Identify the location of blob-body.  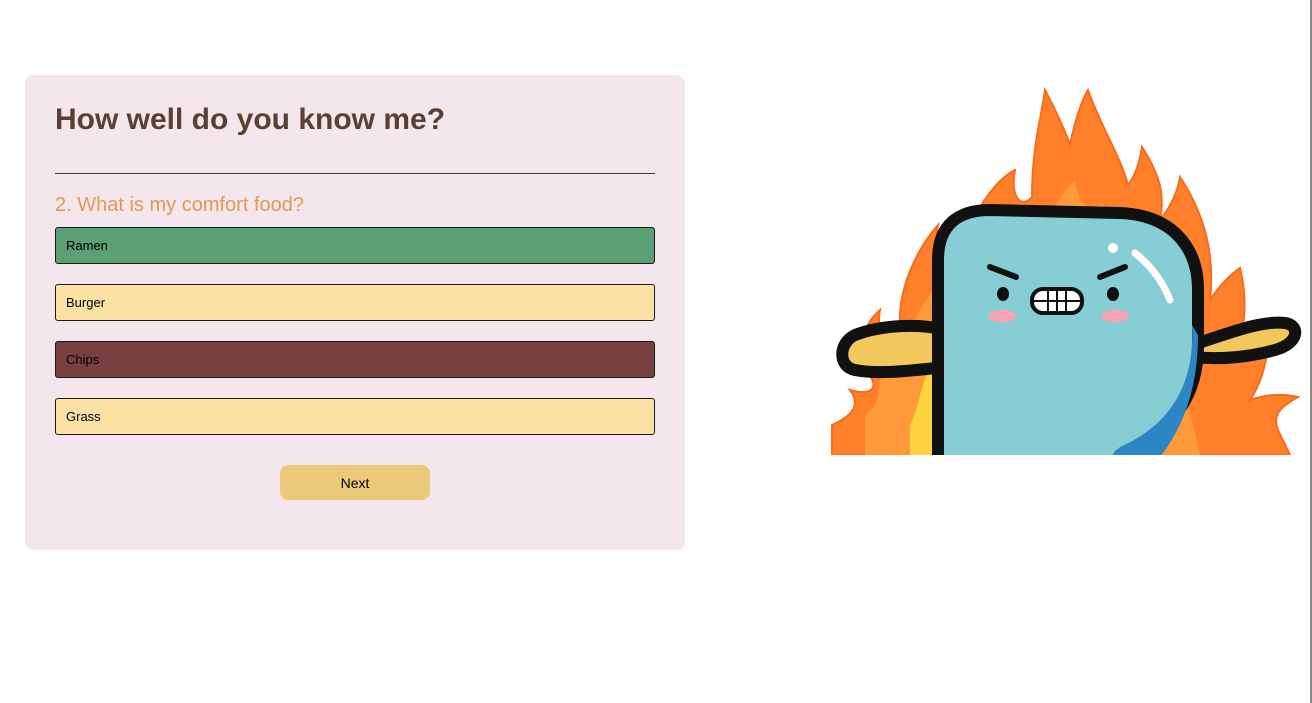
(1068, 329).